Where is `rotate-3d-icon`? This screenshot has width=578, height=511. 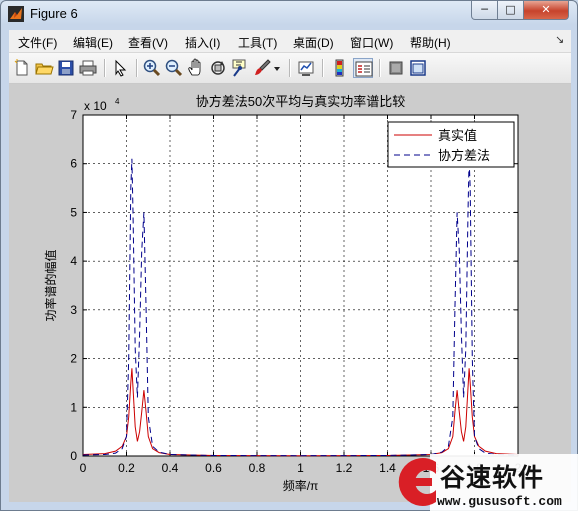 rotate-3d-icon is located at coordinates (218, 68).